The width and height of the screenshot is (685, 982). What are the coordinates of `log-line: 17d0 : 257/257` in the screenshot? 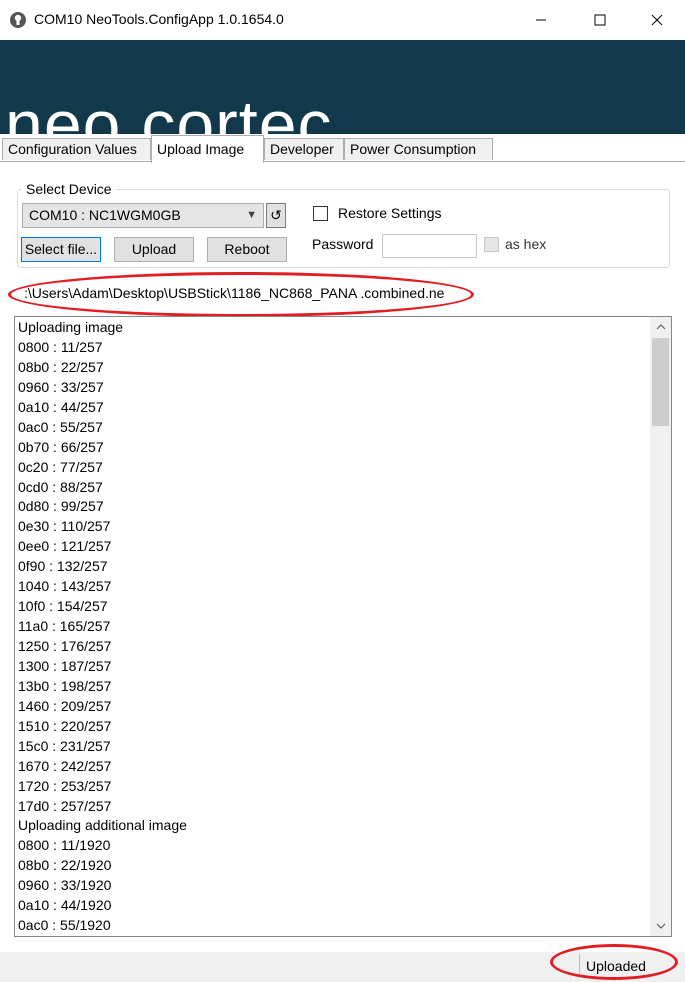 It's located at (65, 805).